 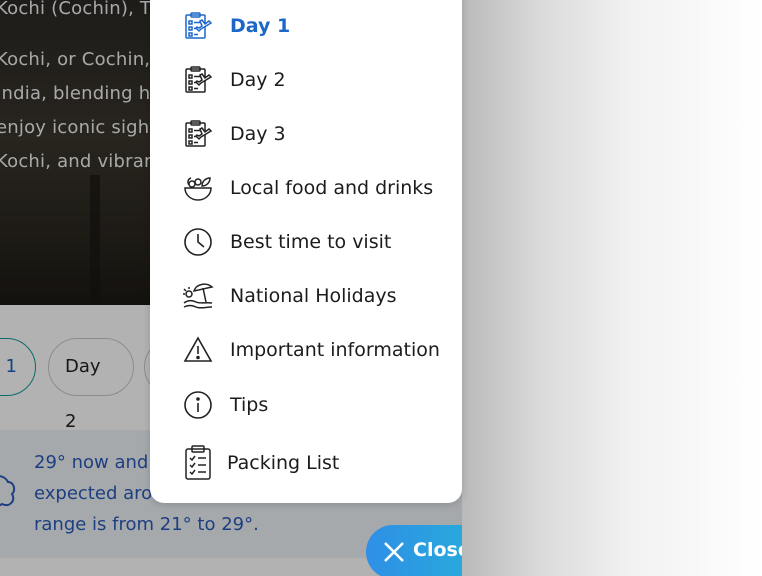 I want to click on clipboard-checklist-icon, so click(x=198, y=462).